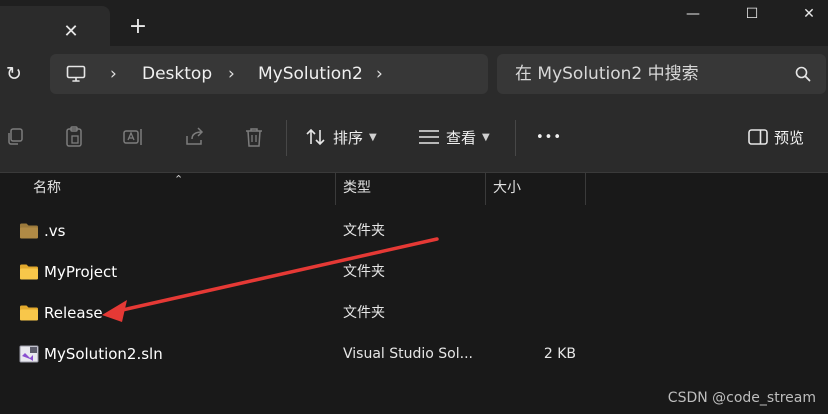  What do you see at coordinates (803, 74) in the screenshot?
I see `search-icon` at bounding box center [803, 74].